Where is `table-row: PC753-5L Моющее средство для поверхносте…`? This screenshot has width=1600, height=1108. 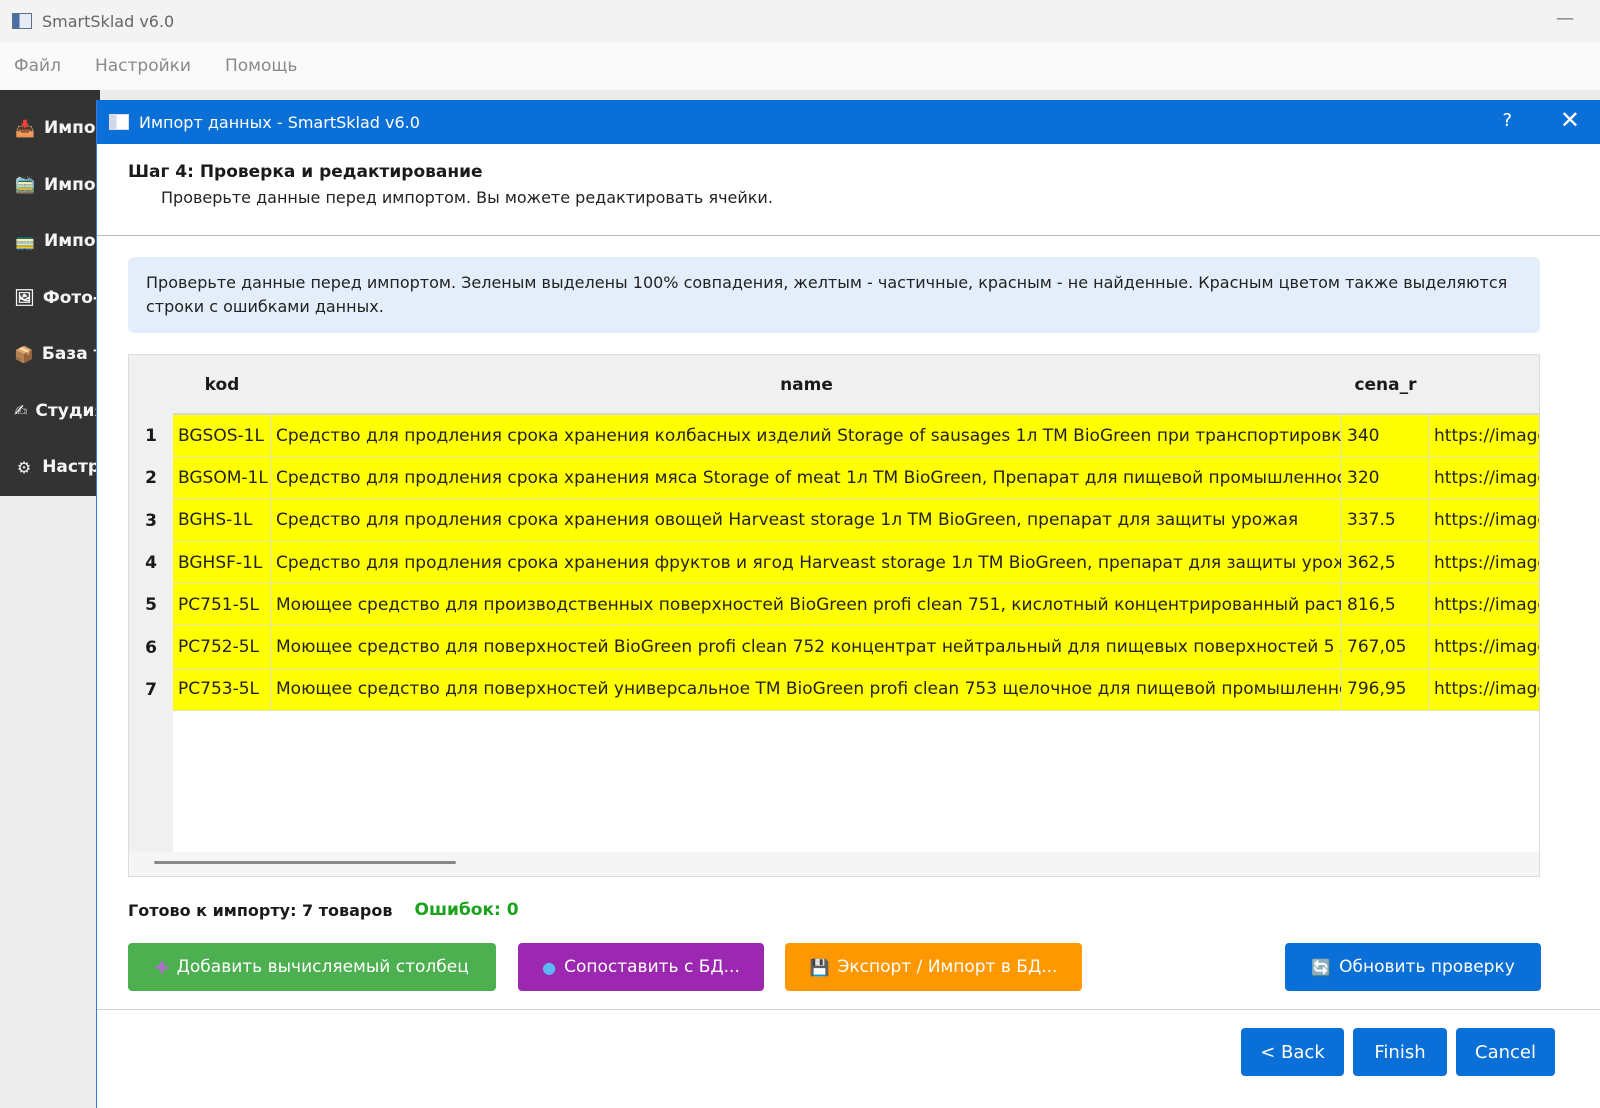 table-row: PC753-5L Моющее средство для поверхносте… is located at coordinates (856, 690).